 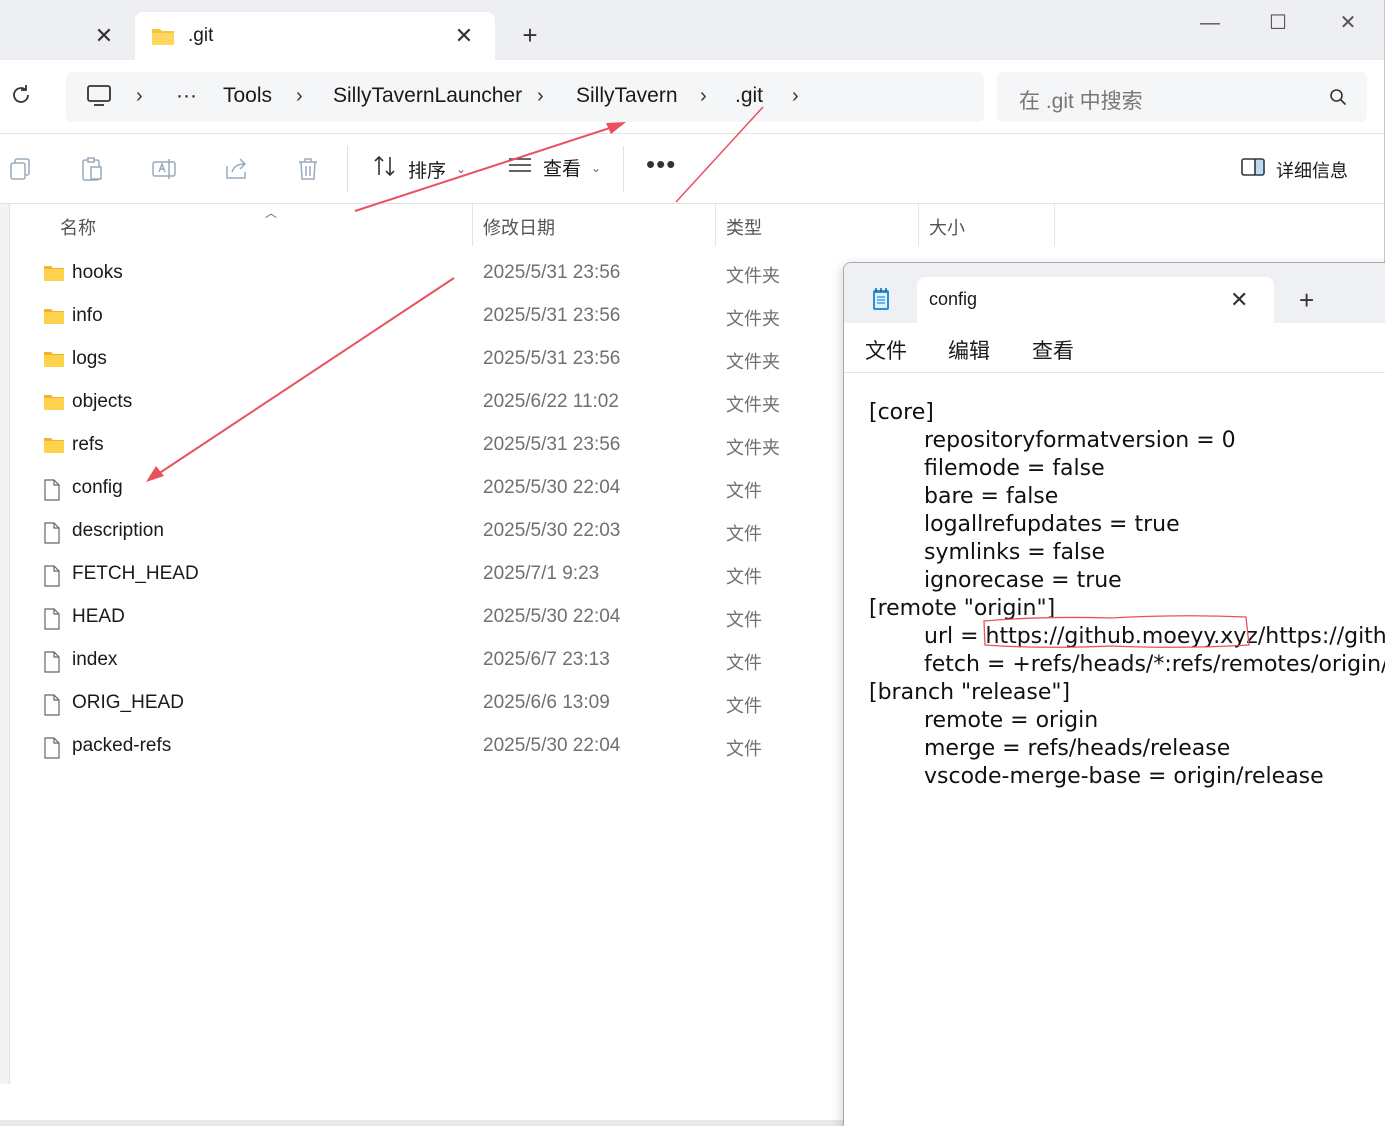 What do you see at coordinates (1095, 300) in the screenshot?
I see `tab-config: config ✕` at bounding box center [1095, 300].